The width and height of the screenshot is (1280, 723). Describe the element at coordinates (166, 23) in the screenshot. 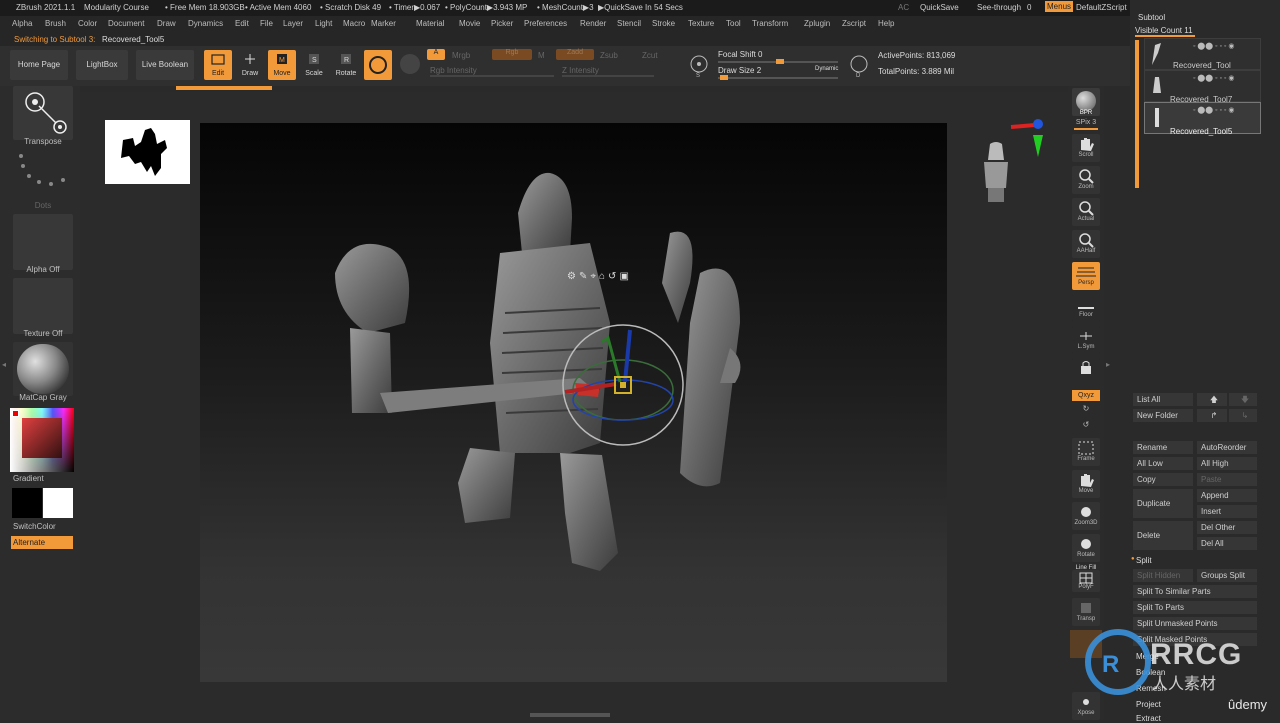

I see `menu-draw: Draw` at that location.